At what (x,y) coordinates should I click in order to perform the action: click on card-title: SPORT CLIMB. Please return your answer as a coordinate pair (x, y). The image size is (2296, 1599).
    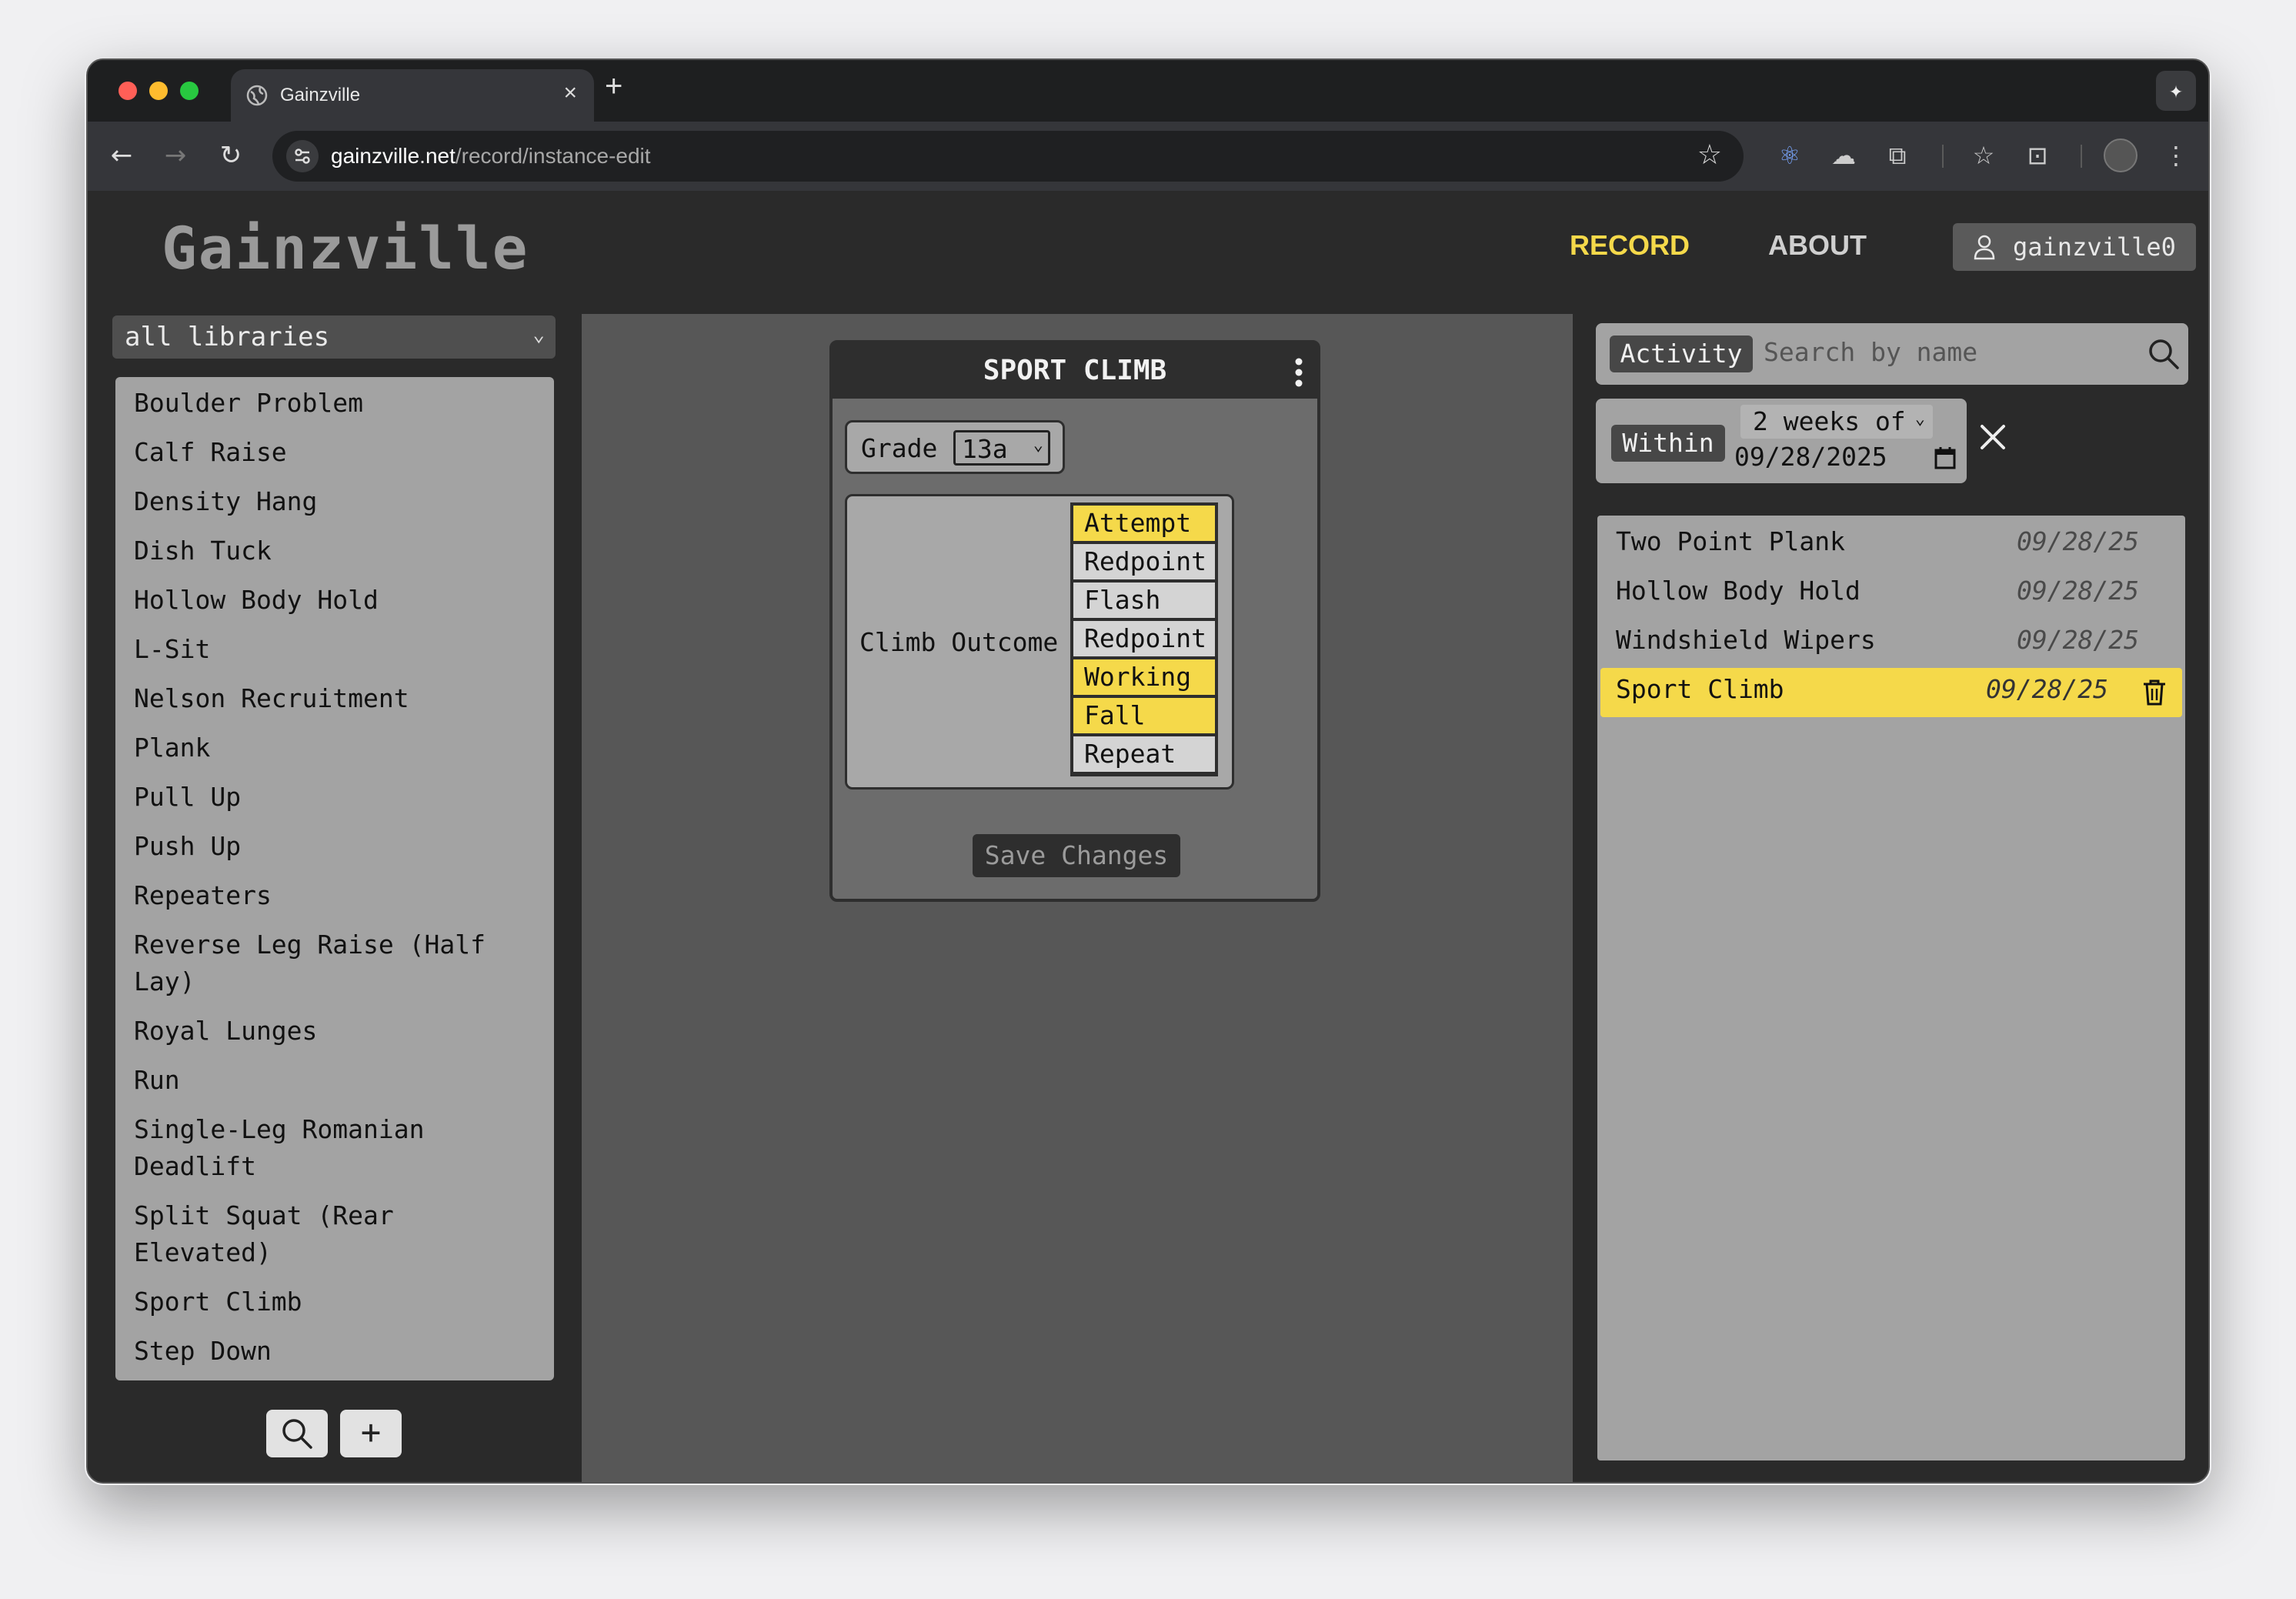
    Looking at the image, I should click on (1075, 371).